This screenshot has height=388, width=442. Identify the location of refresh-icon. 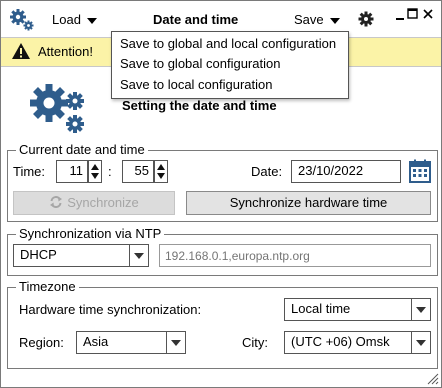
(56, 202).